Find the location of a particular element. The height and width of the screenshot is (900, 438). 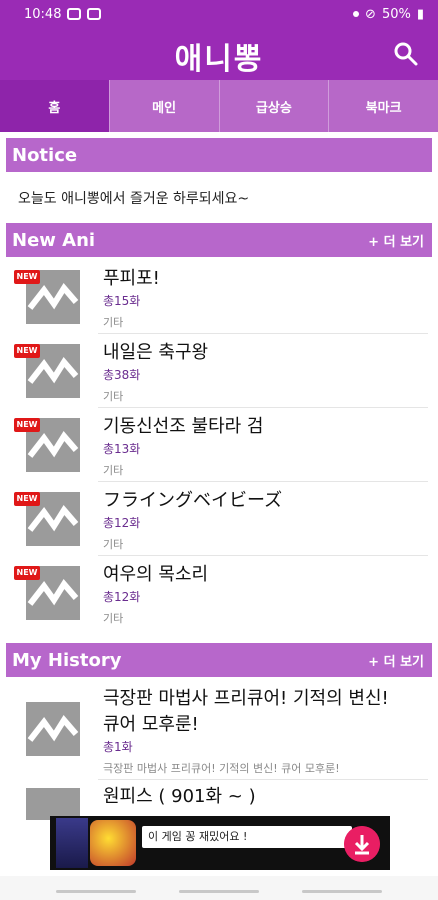

history-item: 원피스 ( 901화 ~ ) is located at coordinates (219, 800).